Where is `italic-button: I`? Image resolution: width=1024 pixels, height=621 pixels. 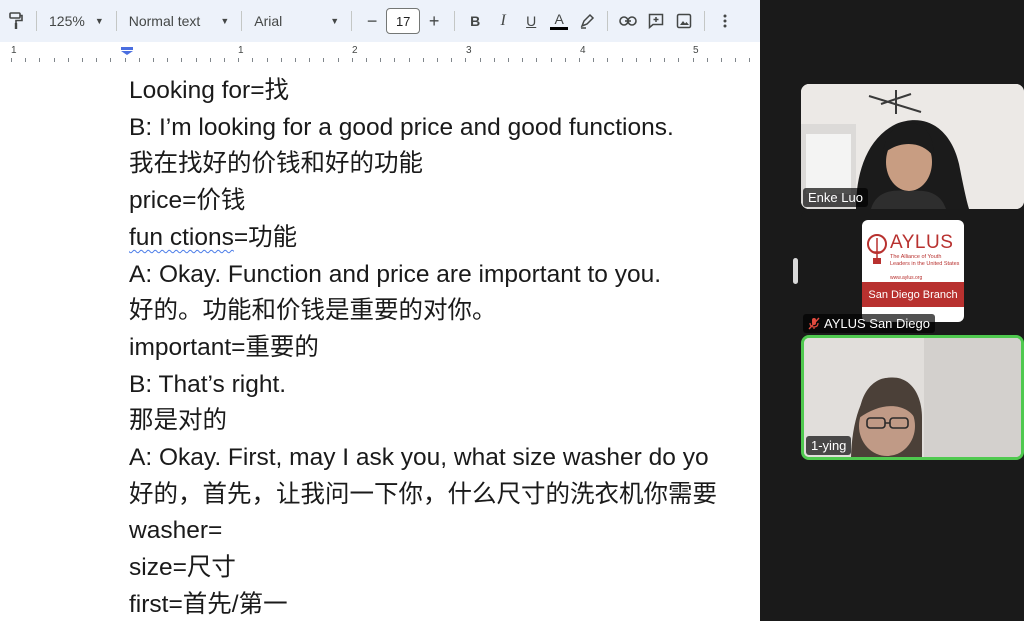 italic-button: I is located at coordinates (503, 21).